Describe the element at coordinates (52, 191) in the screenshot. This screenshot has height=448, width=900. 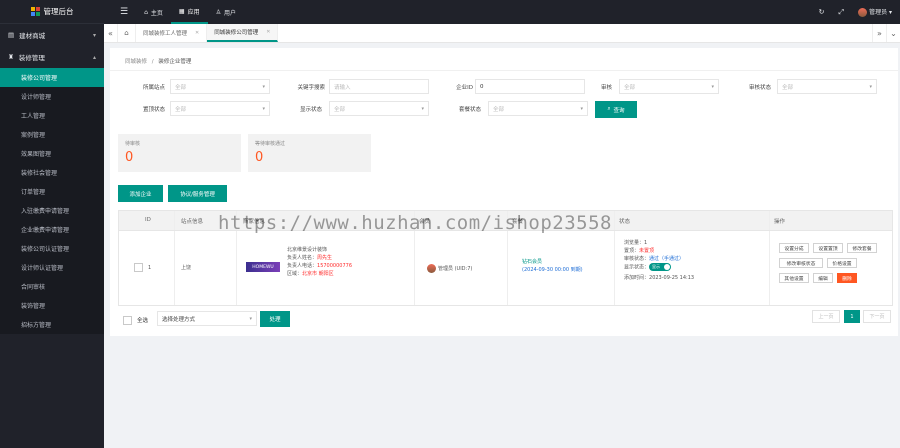
I see `sidebar-item-orders: 订单管理` at that location.